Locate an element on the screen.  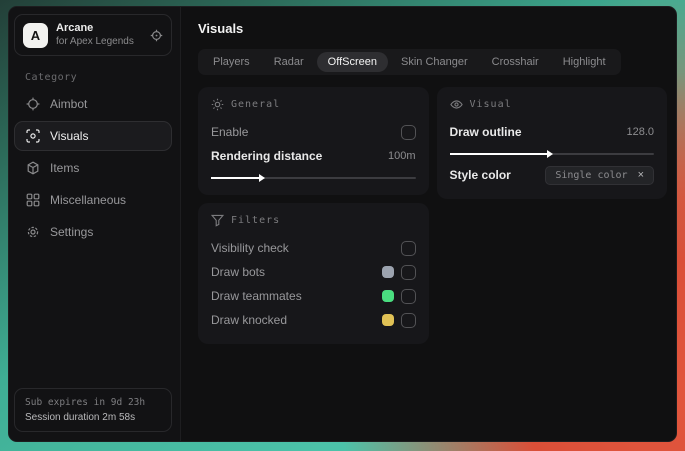
draw-bots-row: Draw bots is located at coordinates (313, 272).